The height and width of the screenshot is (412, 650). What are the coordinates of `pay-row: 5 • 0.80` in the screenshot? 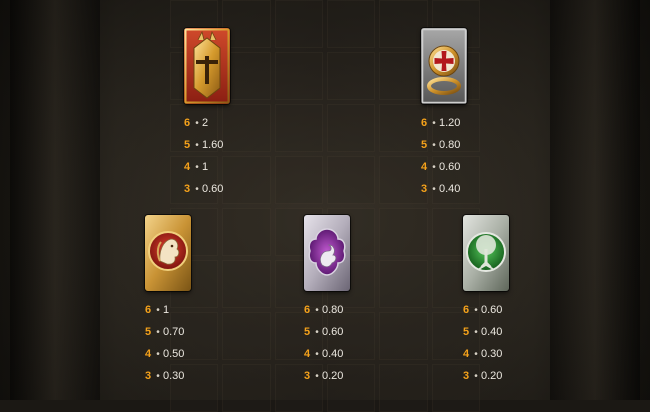 It's located at (444, 145).